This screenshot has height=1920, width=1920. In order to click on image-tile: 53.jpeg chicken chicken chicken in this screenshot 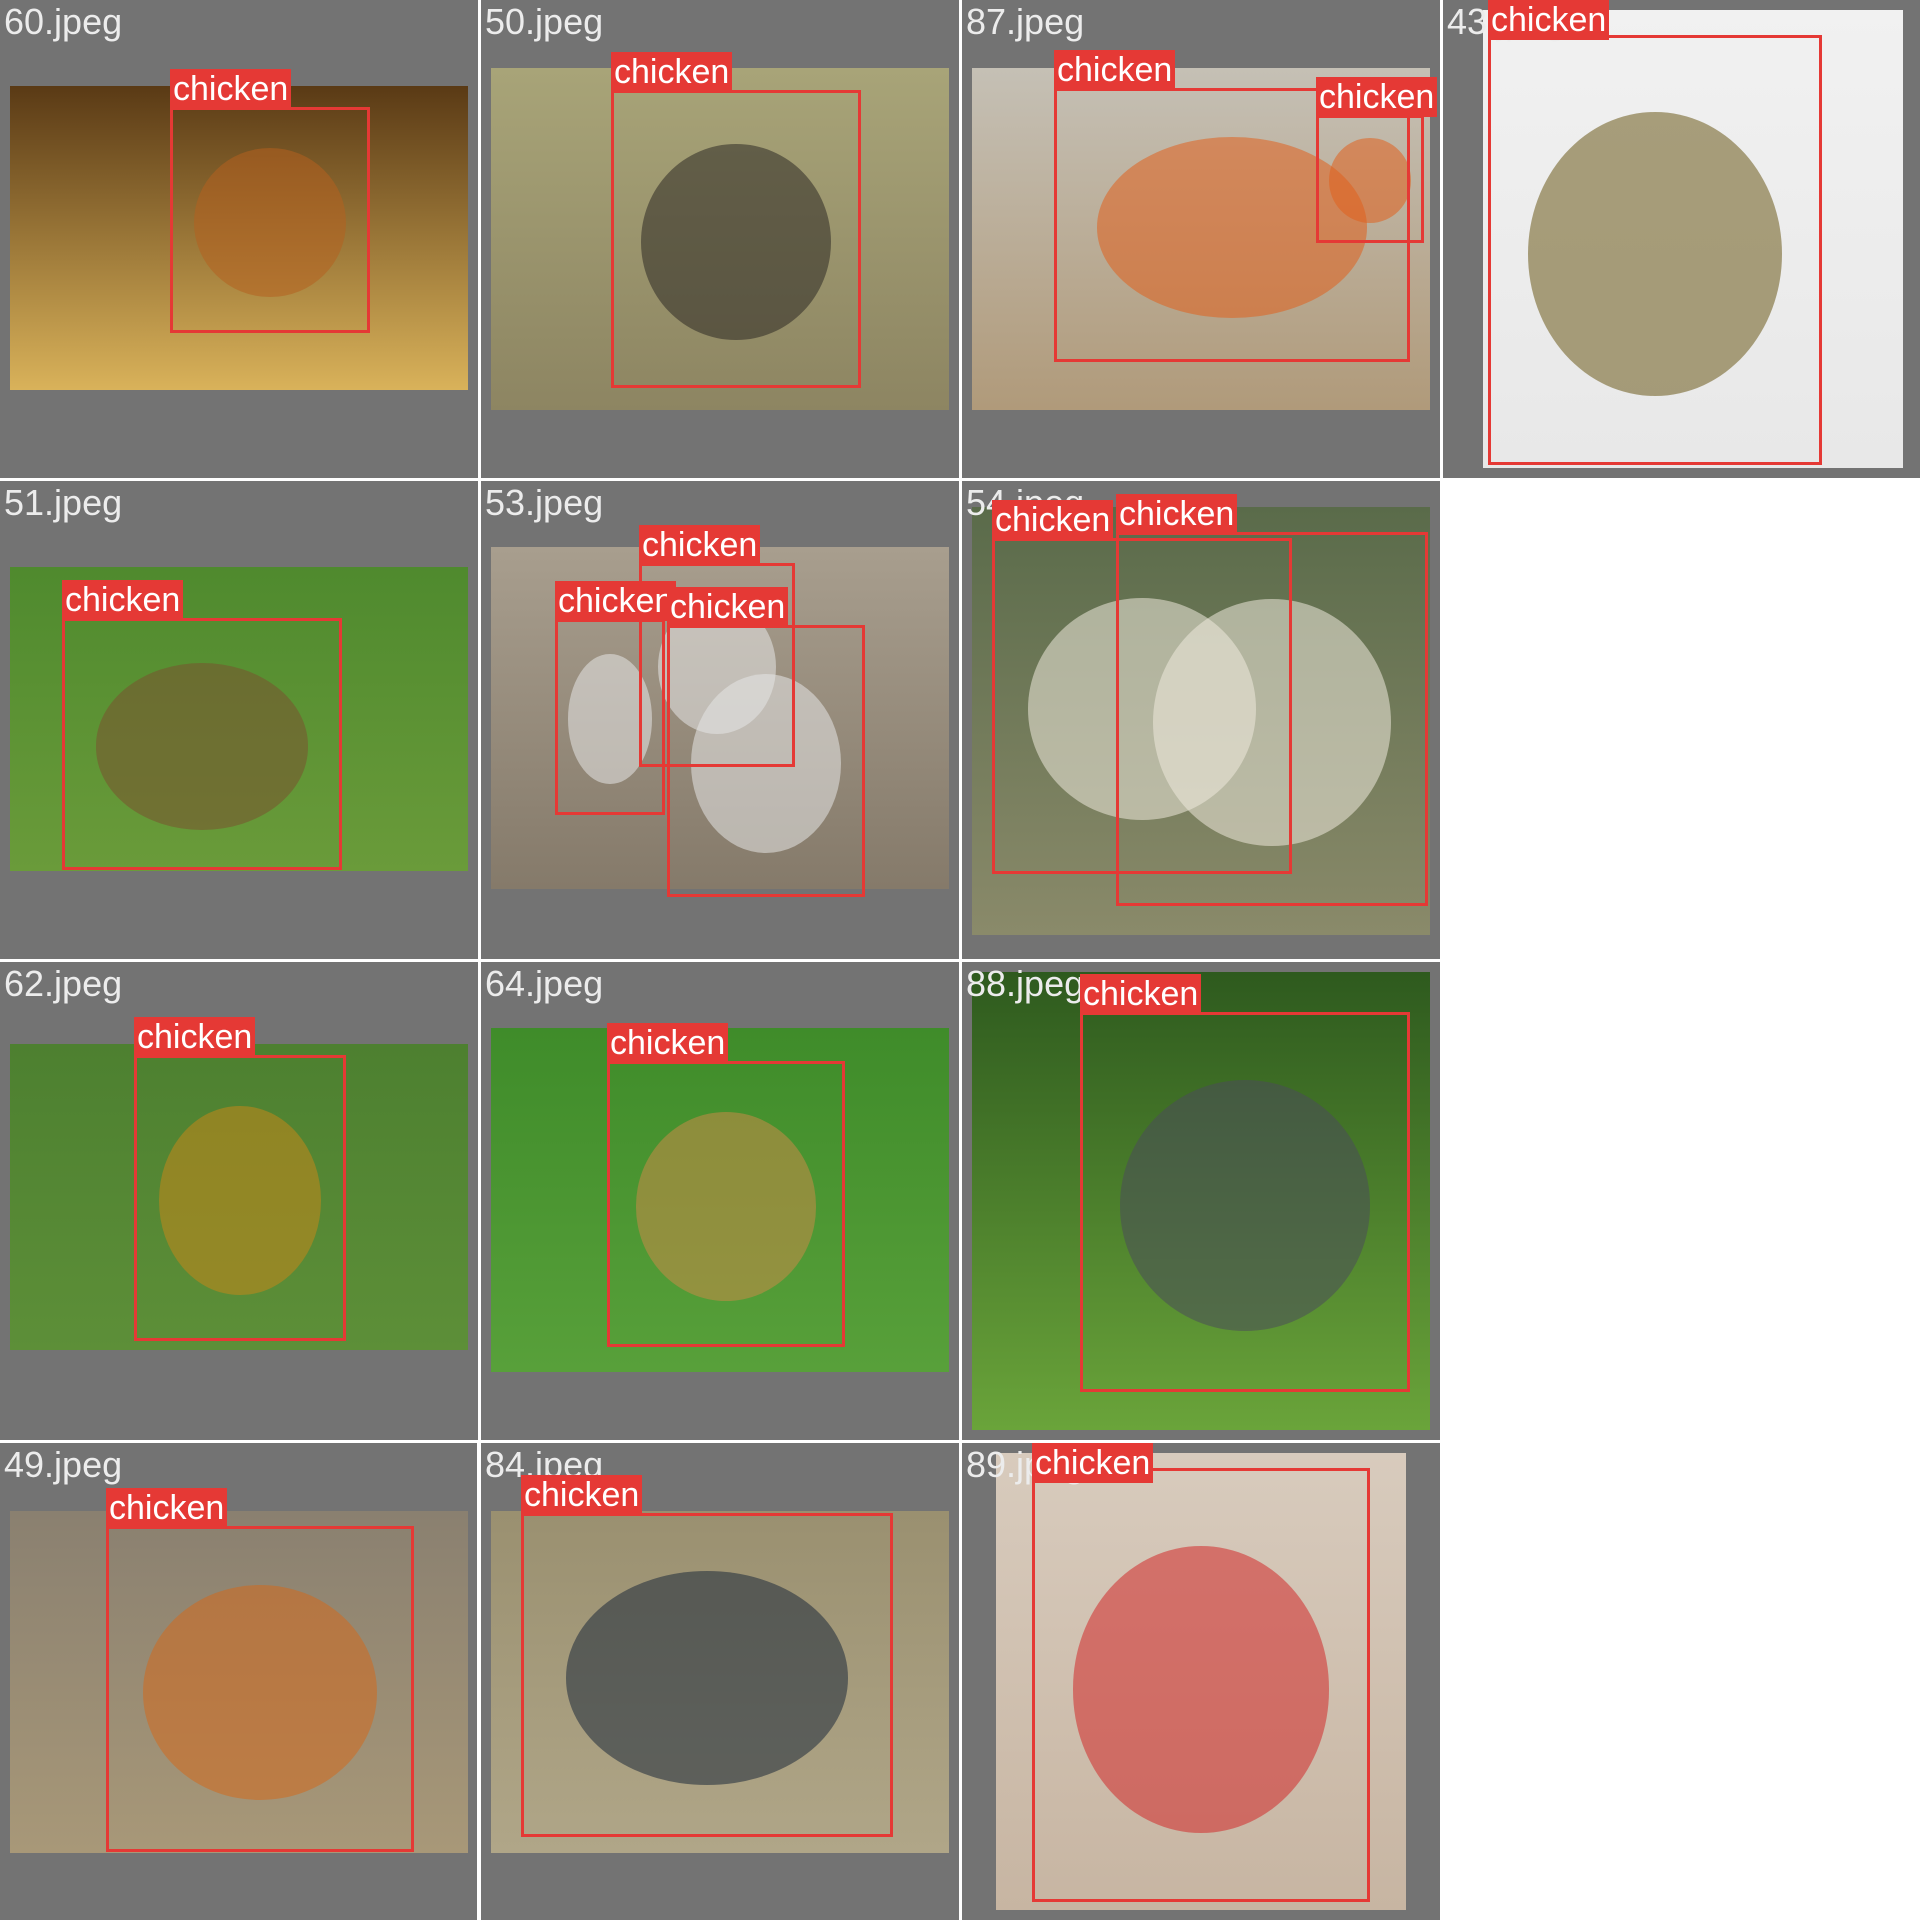, I will do `click(720, 720)`.